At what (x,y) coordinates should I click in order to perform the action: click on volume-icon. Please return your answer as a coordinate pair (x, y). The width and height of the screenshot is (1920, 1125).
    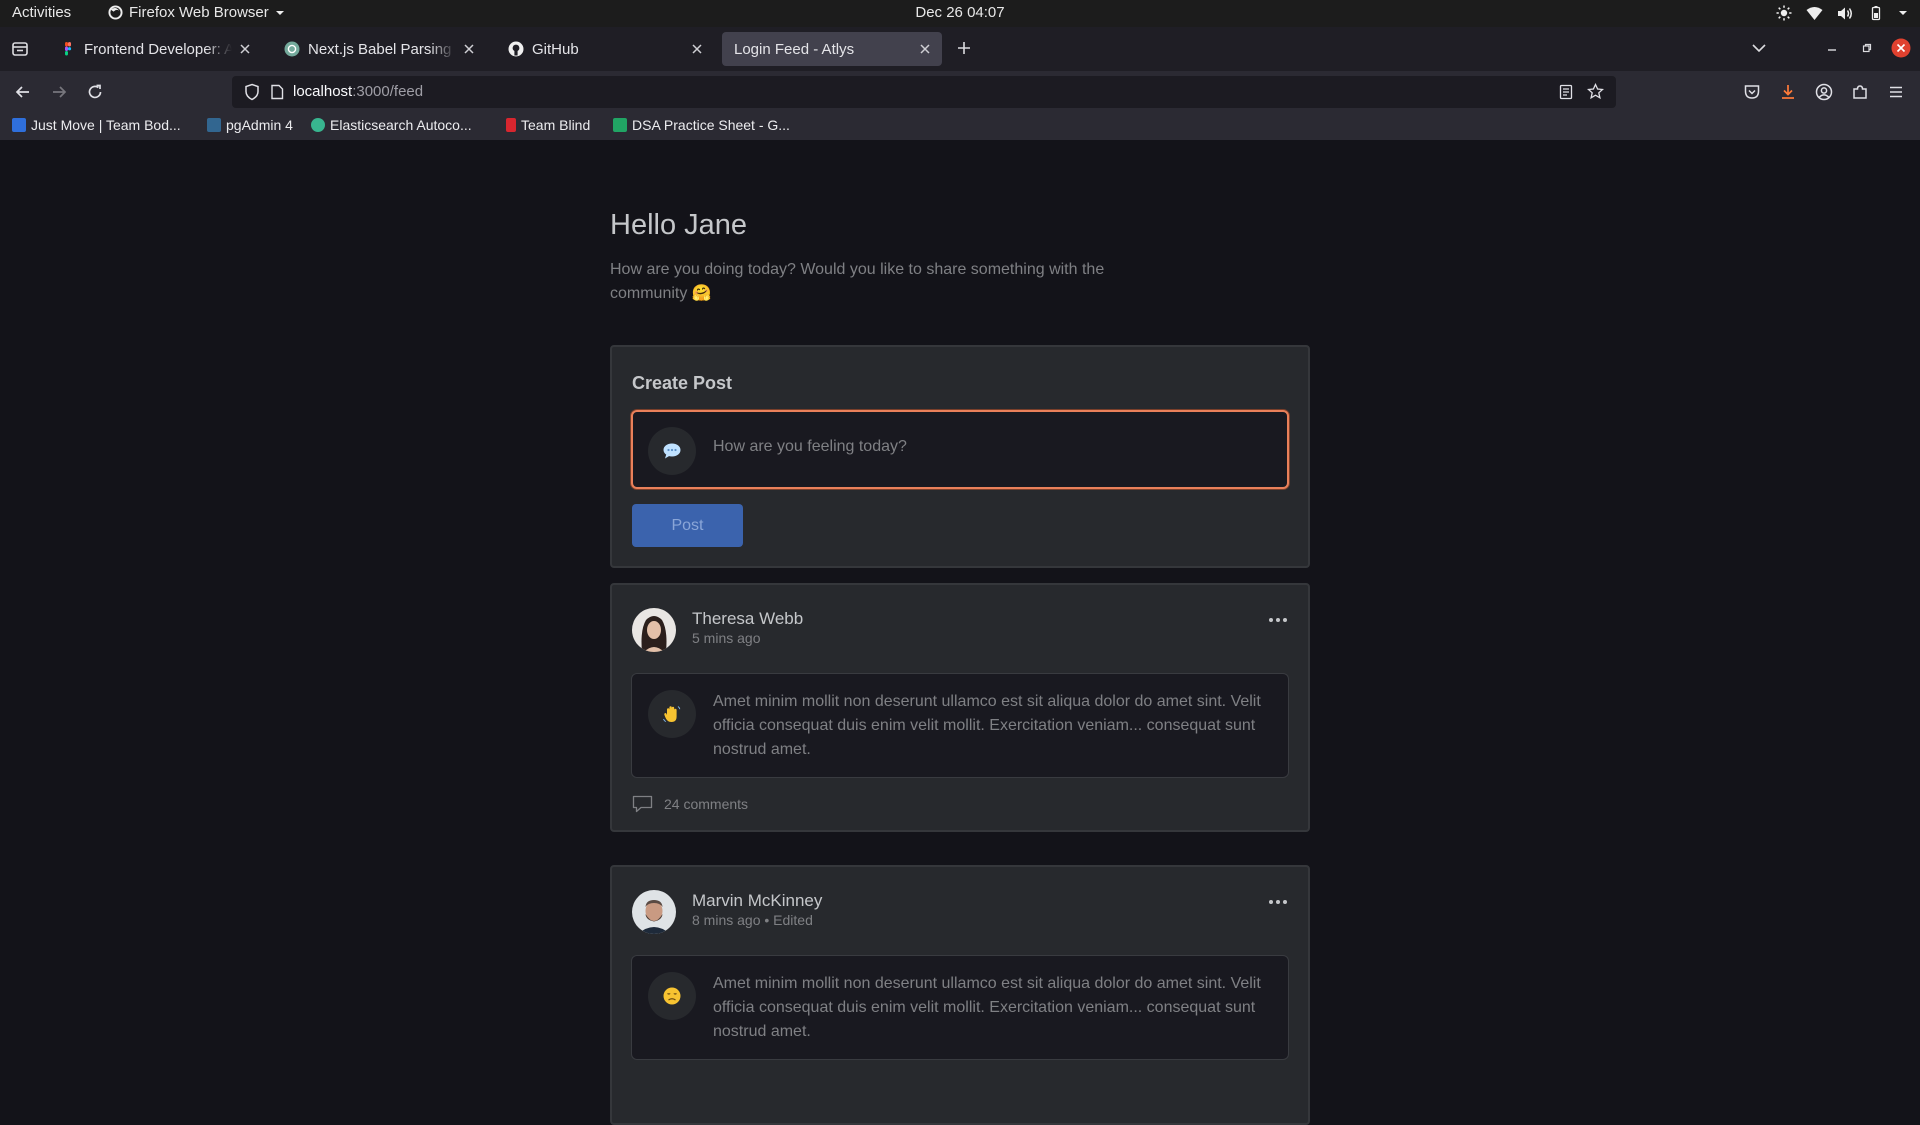
    Looking at the image, I should click on (1845, 13).